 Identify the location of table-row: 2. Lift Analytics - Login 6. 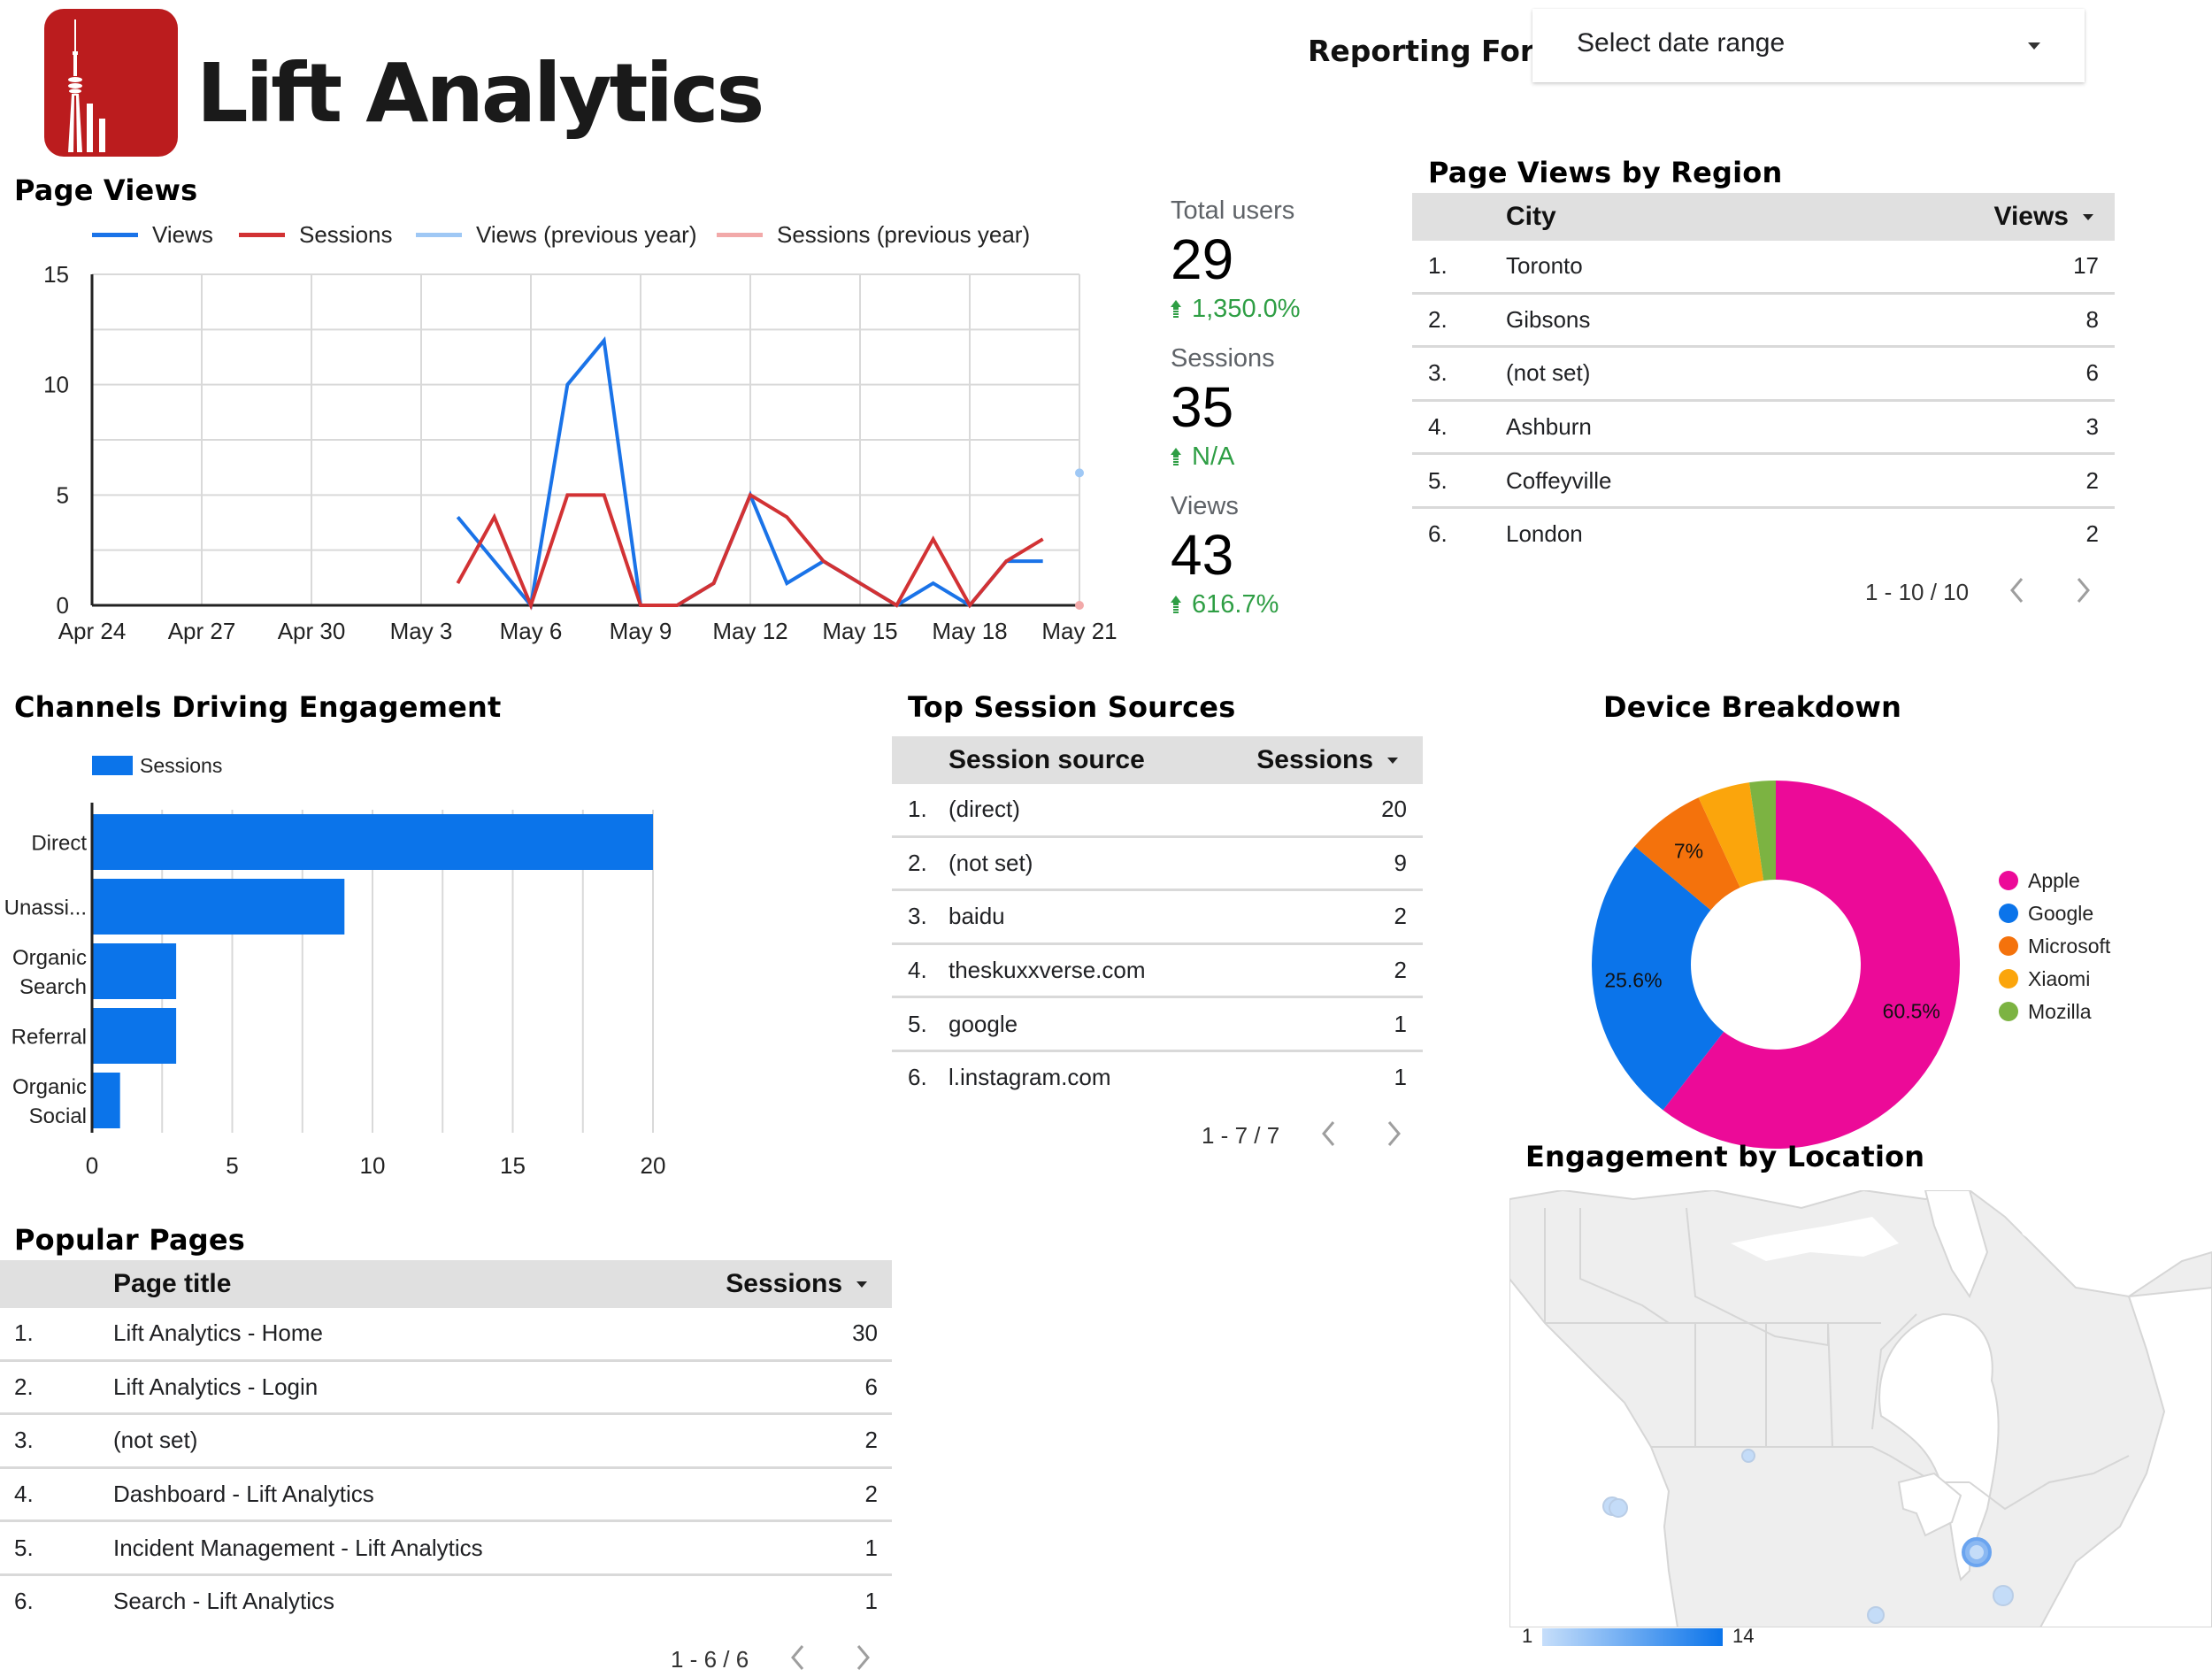
(446, 1389).